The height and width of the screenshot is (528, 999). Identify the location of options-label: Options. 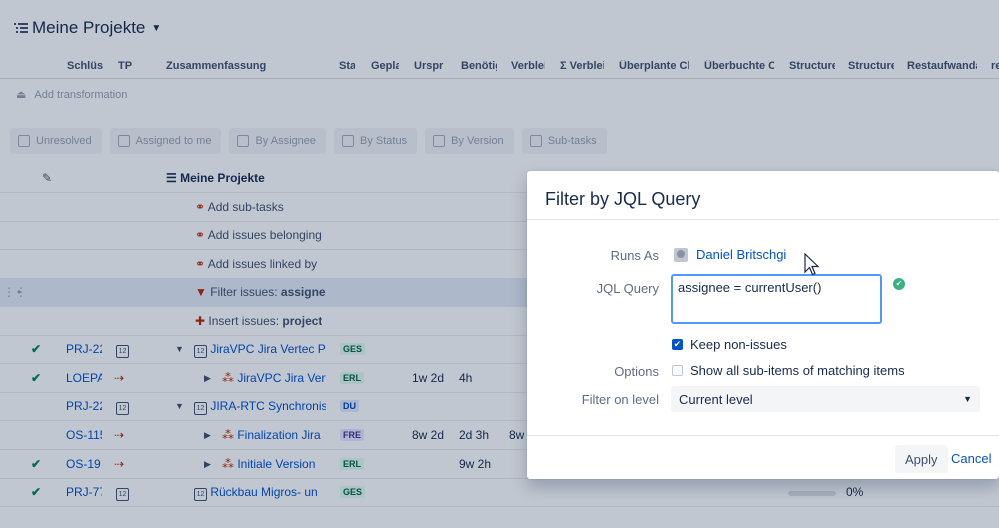
(636, 371).